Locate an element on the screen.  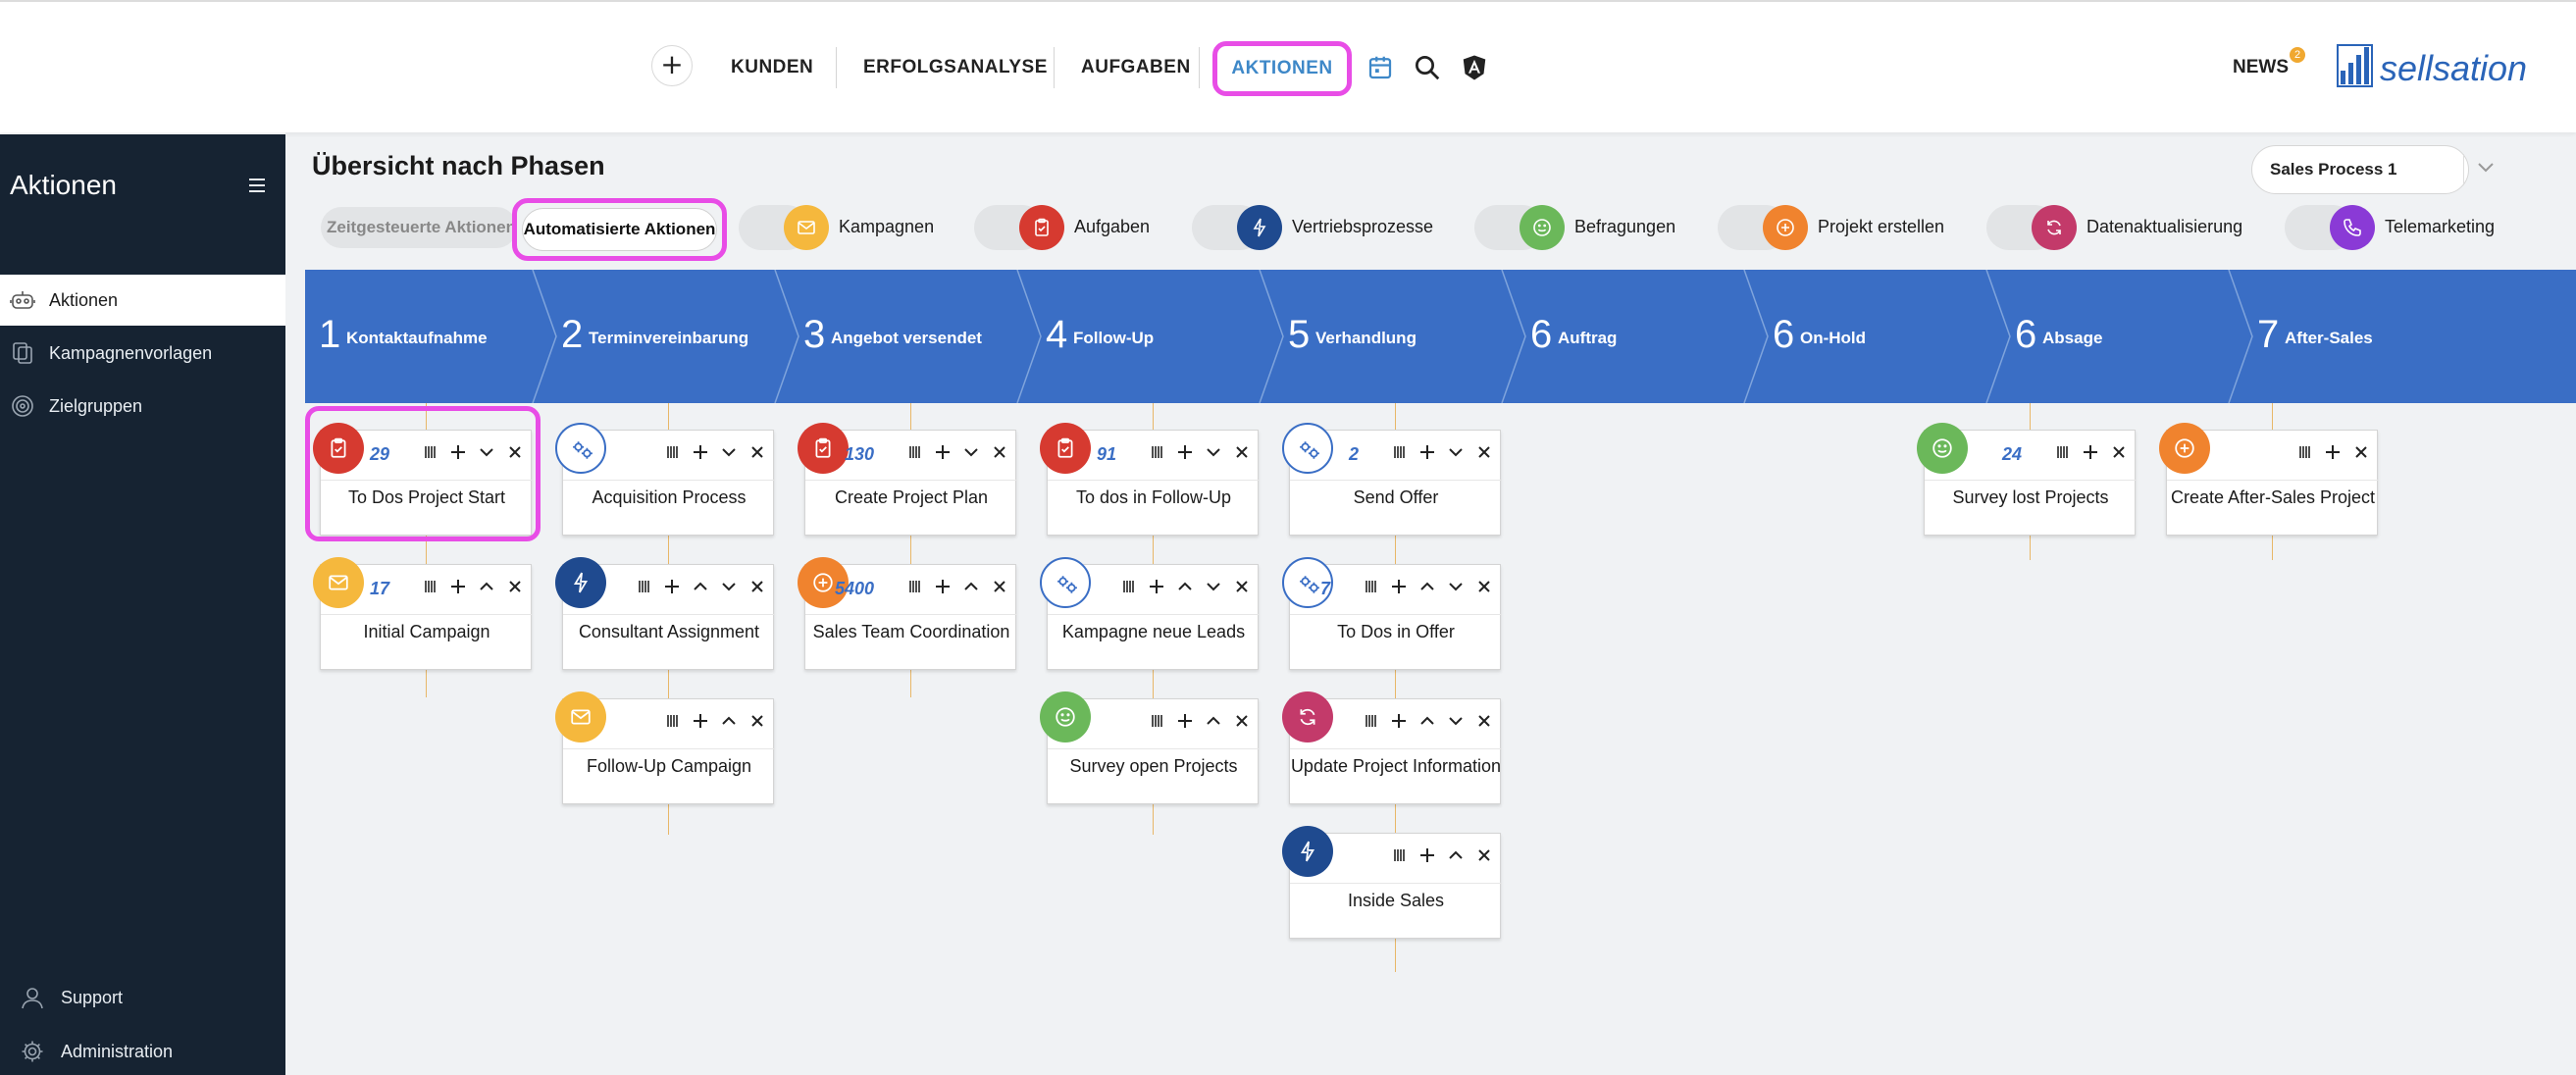
sidebar-item-zielgruppen: Zielgruppen is located at coordinates (142, 406).